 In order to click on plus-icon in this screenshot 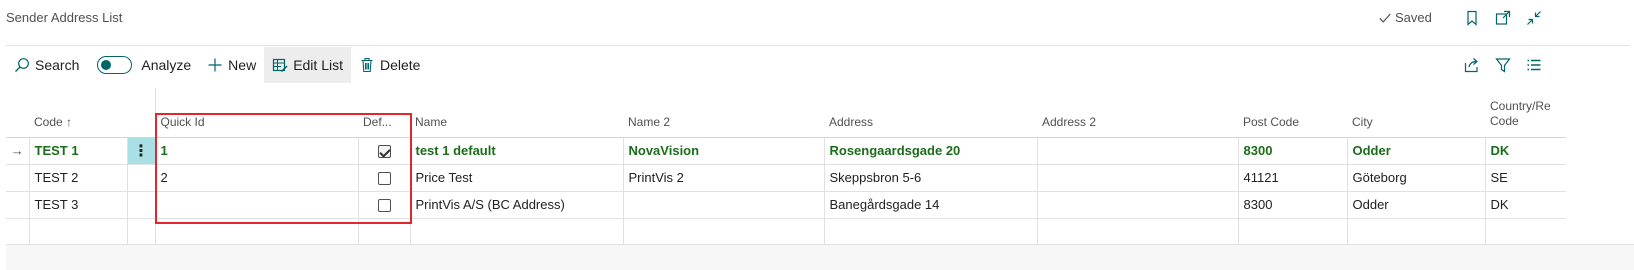, I will do `click(215, 65)`.